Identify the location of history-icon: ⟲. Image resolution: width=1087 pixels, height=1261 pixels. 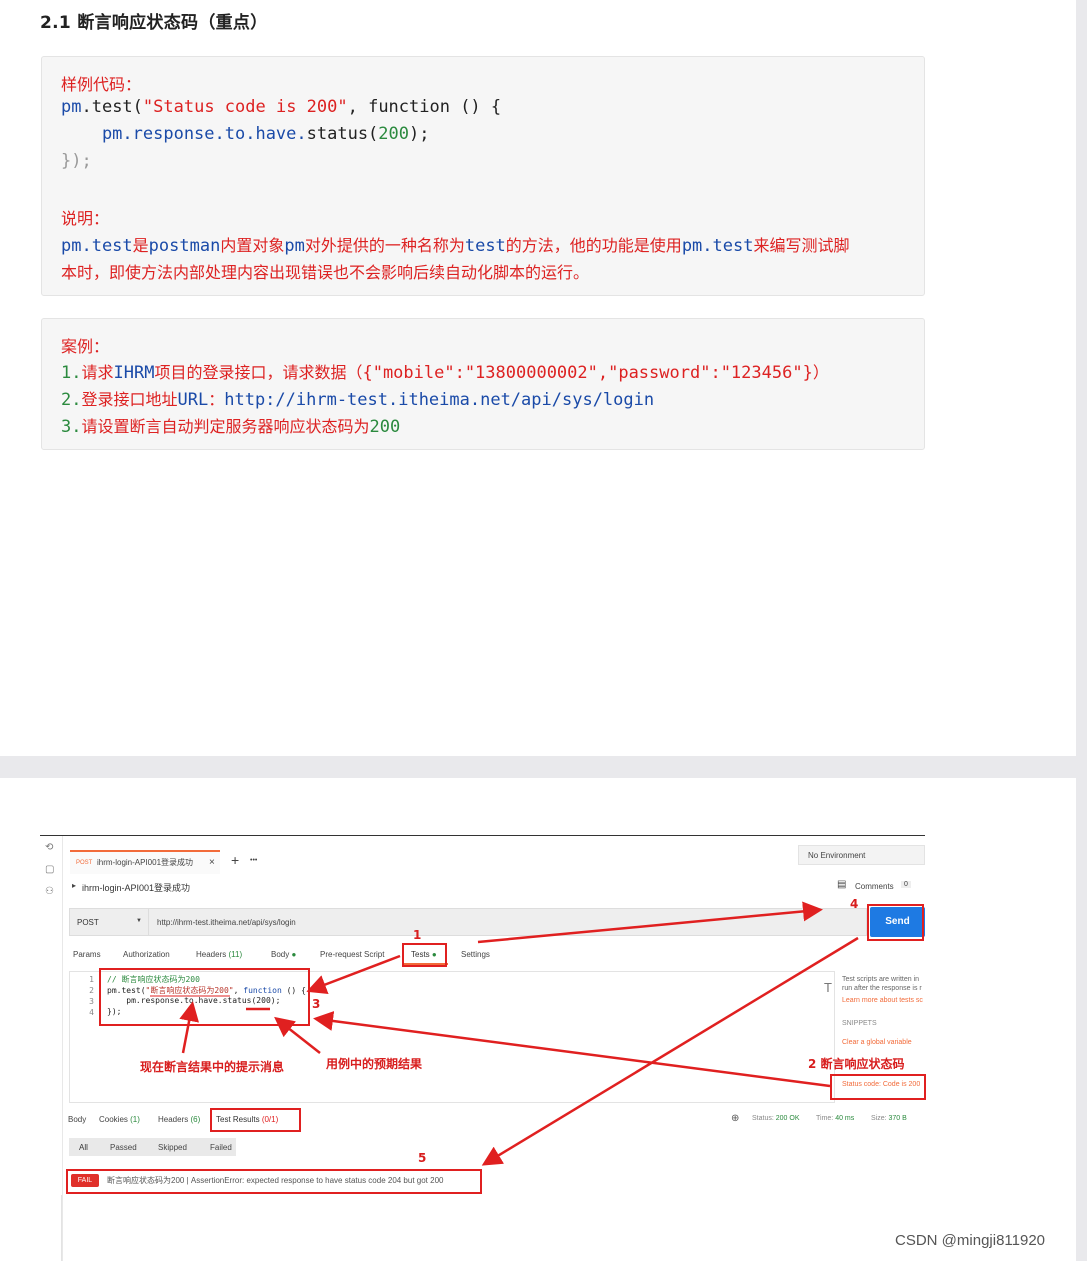
(49, 847).